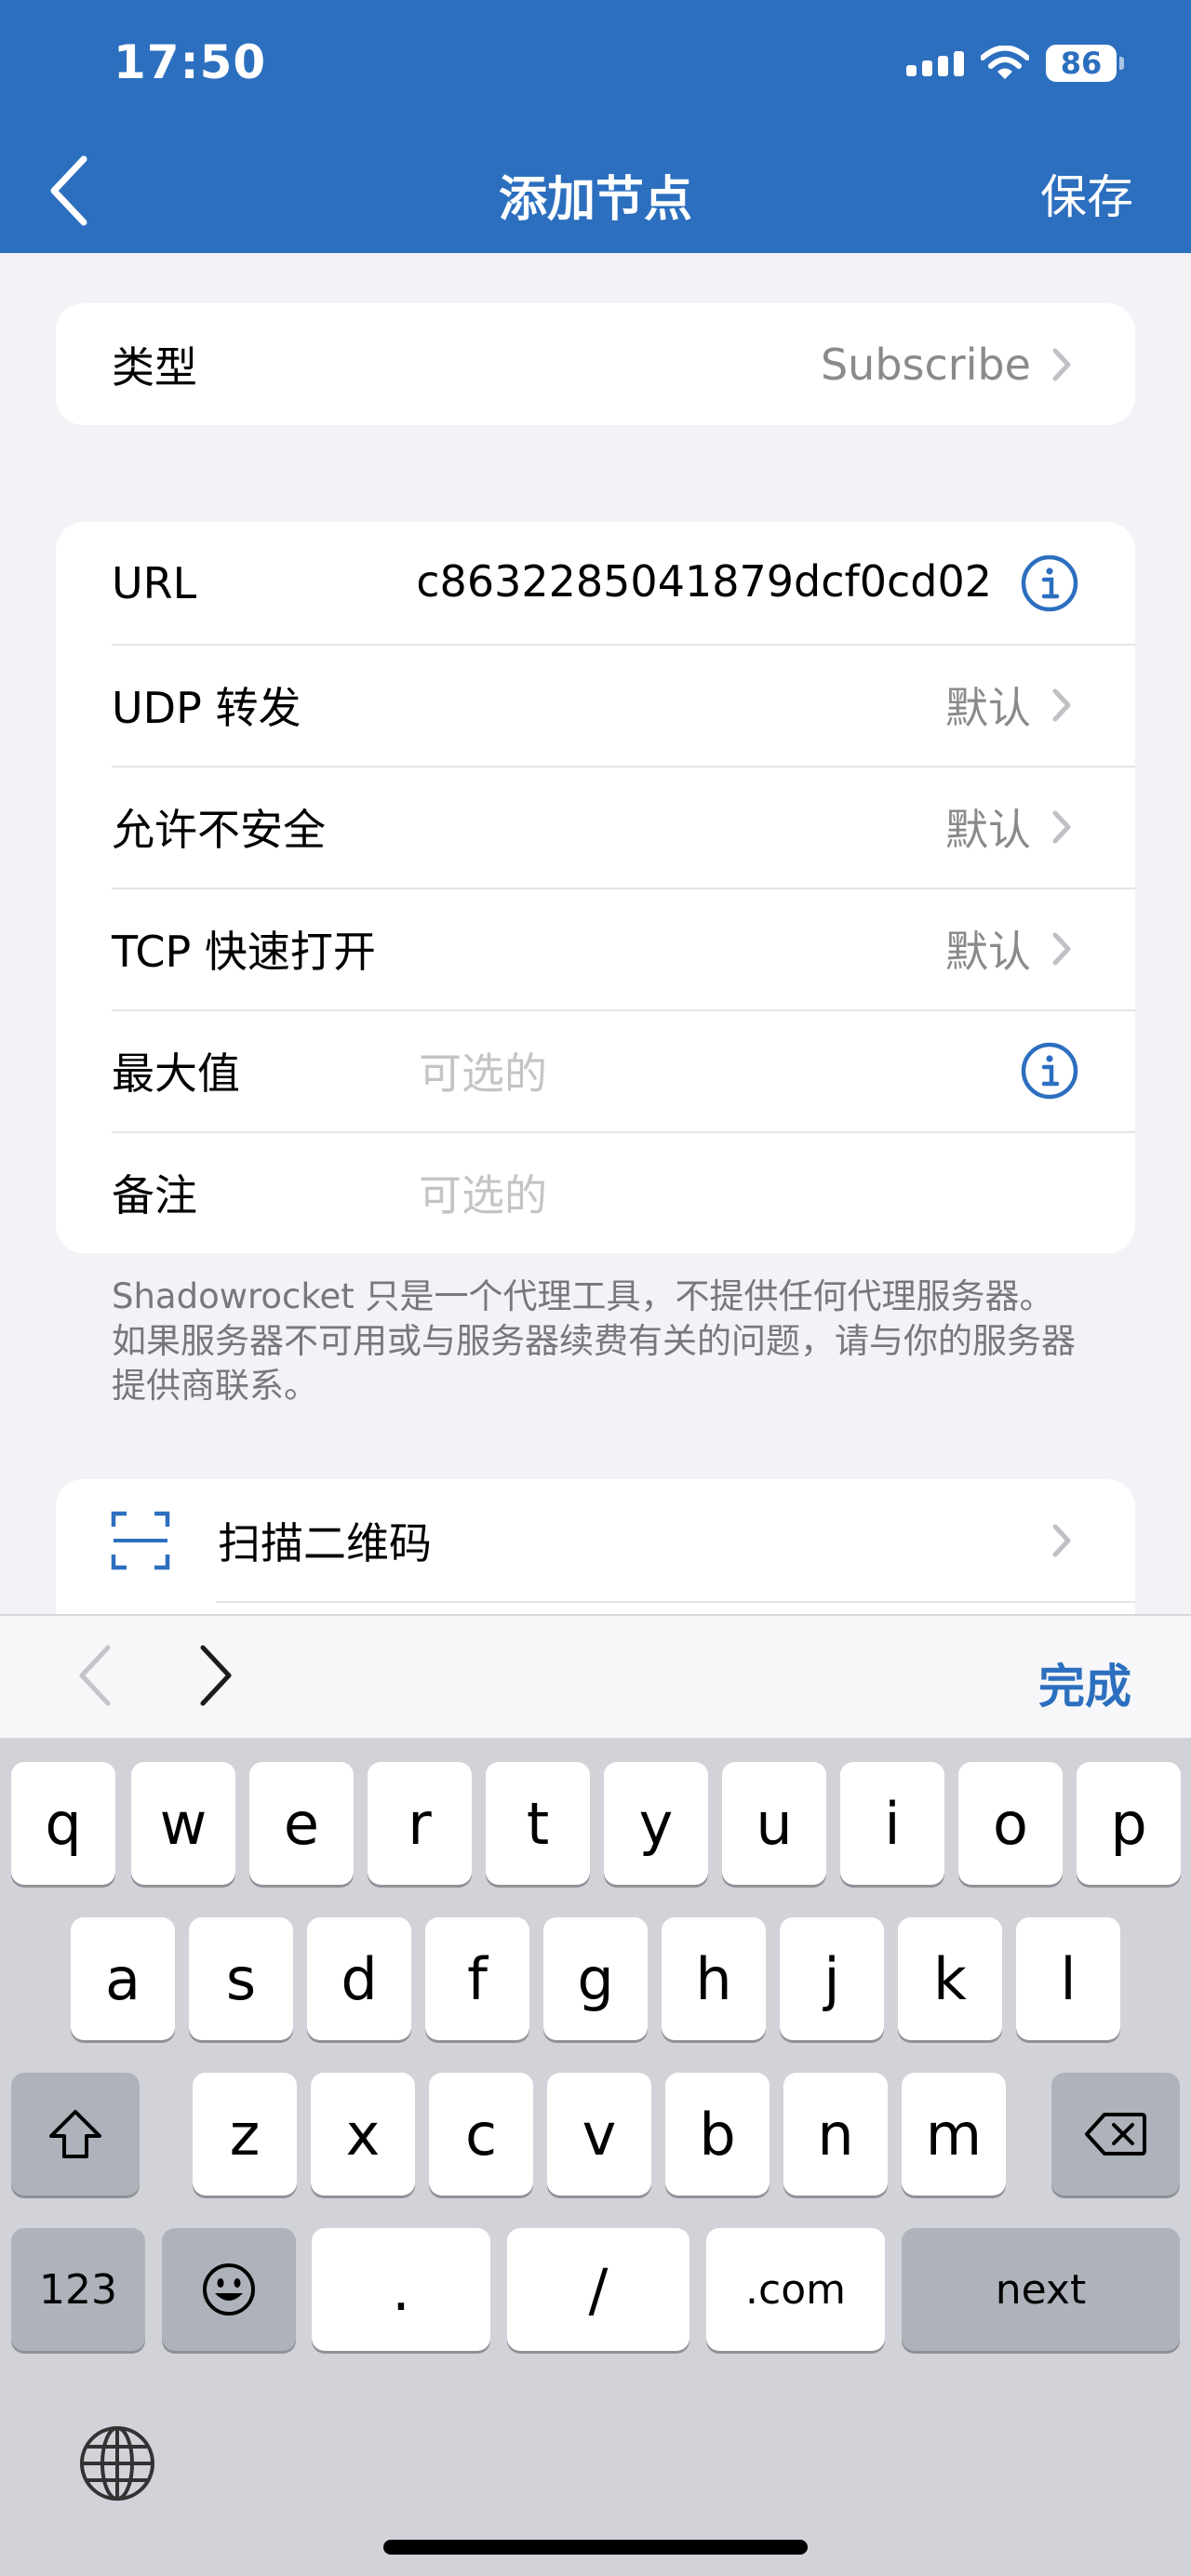 This screenshot has height=2576, width=1191. Describe the element at coordinates (950, 1978) in the screenshot. I see `key-k: k` at that location.